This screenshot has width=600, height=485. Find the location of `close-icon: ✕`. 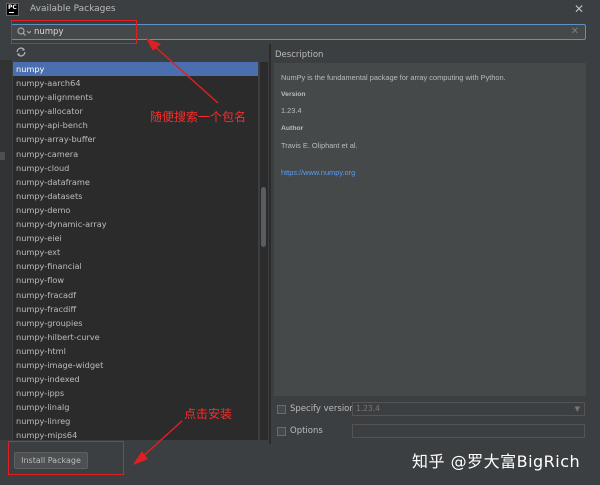

close-icon: ✕ is located at coordinates (579, 9).